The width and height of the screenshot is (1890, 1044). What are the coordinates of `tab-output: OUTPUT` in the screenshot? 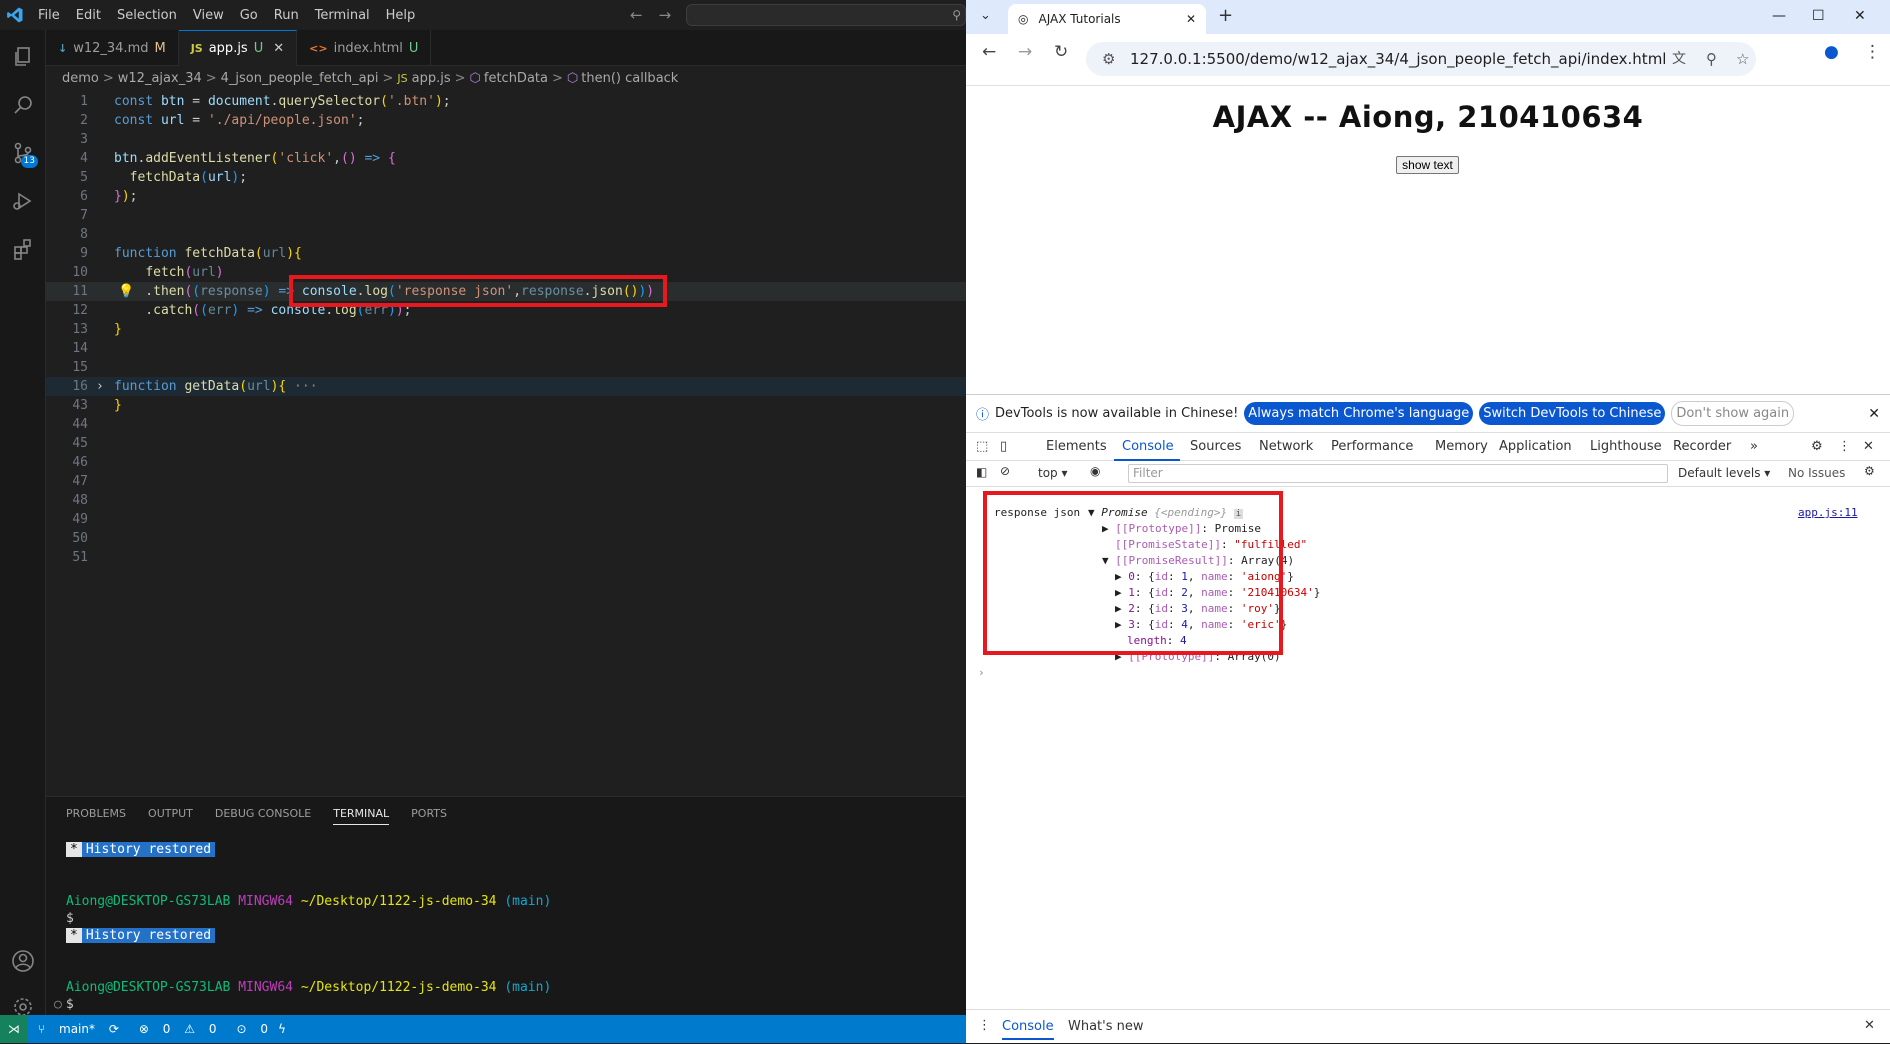 It's located at (170, 815).